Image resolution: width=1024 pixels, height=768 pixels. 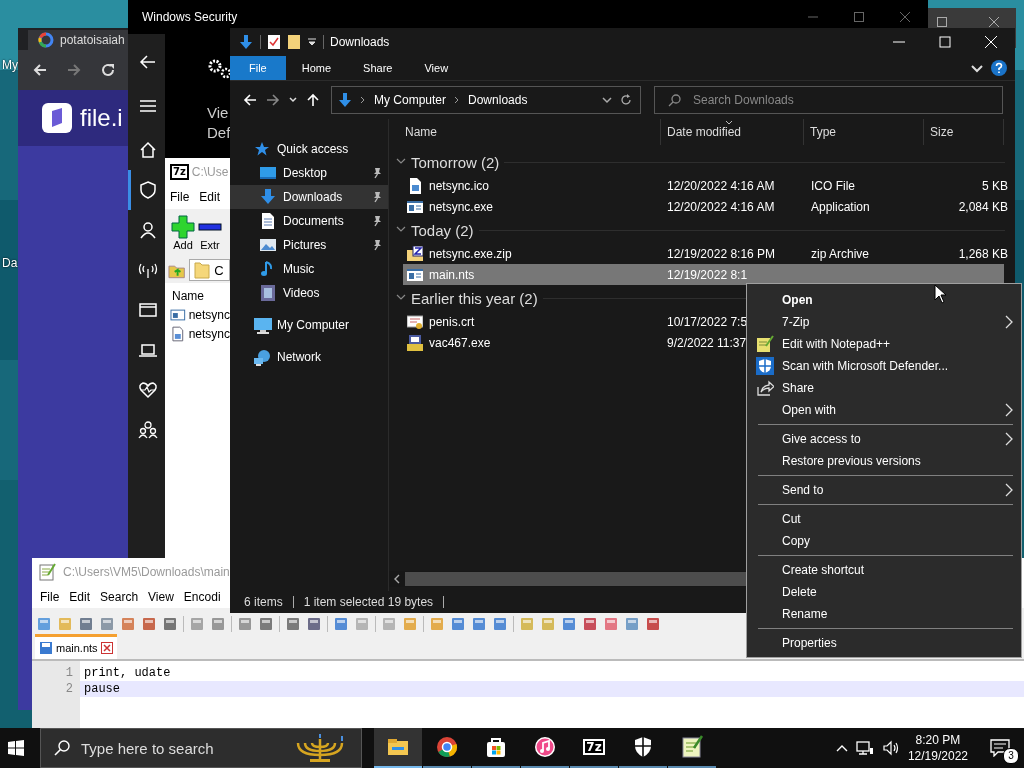 What do you see at coordinates (864, 132) in the screenshot?
I see `column-header: Type` at bounding box center [864, 132].